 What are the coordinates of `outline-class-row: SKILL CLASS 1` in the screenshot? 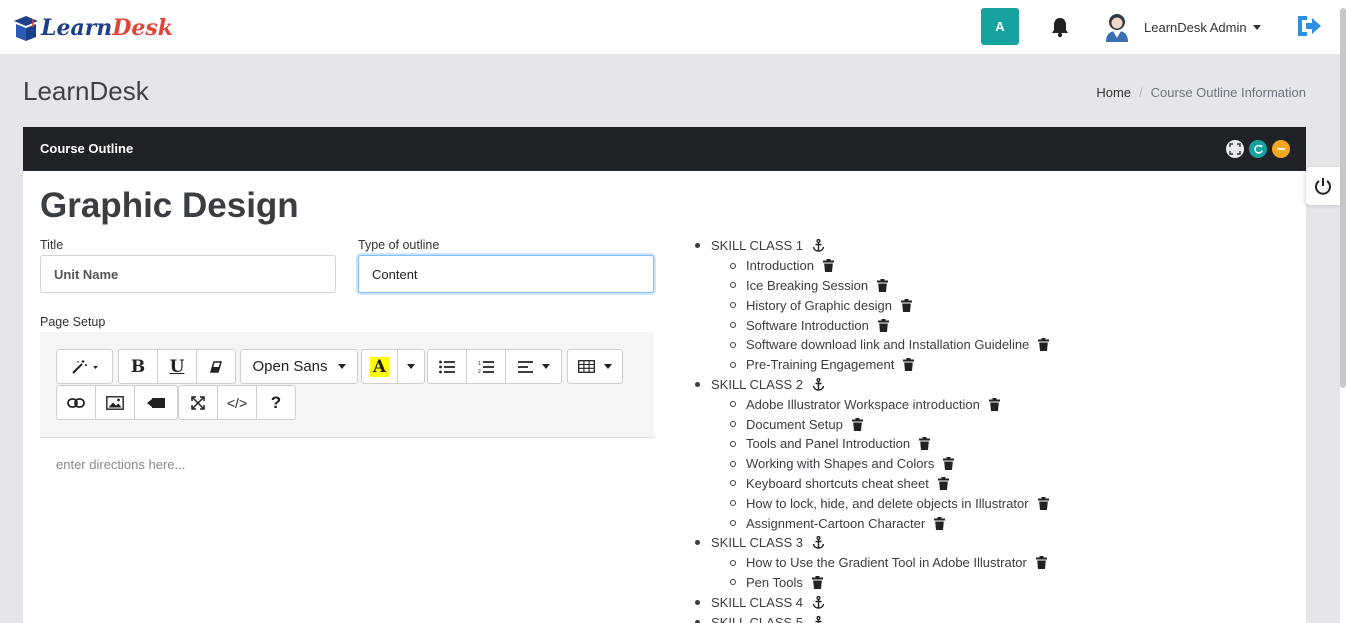 It's located at (872, 246).